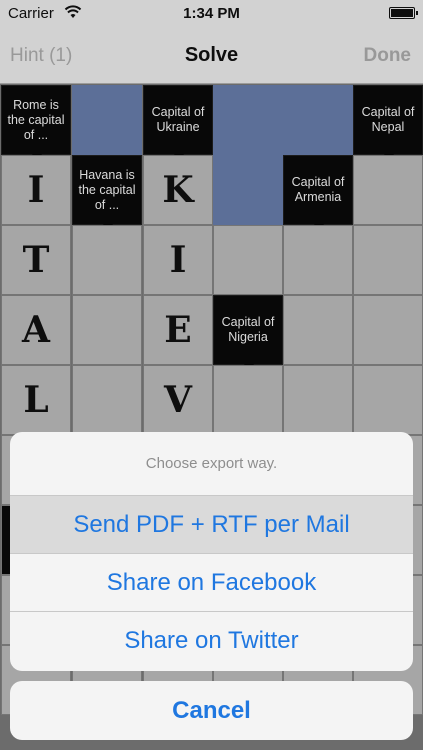 The height and width of the screenshot is (750, 423). Describe the element at coordinates (211, 710) in the screenshot. I see `cancel-button: Cancel` at that location.